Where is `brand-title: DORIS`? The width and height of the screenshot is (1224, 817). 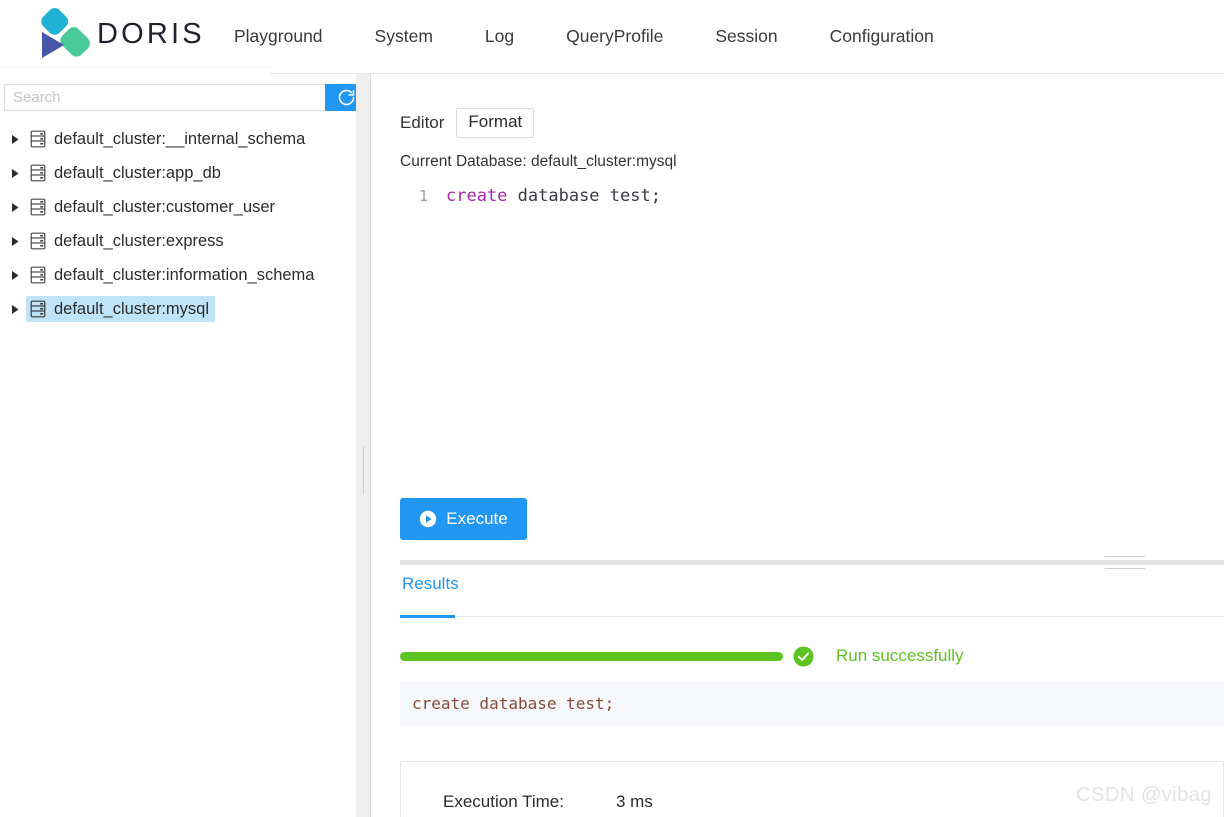
brand-title: DORIS is located at coordinates (151, 34).